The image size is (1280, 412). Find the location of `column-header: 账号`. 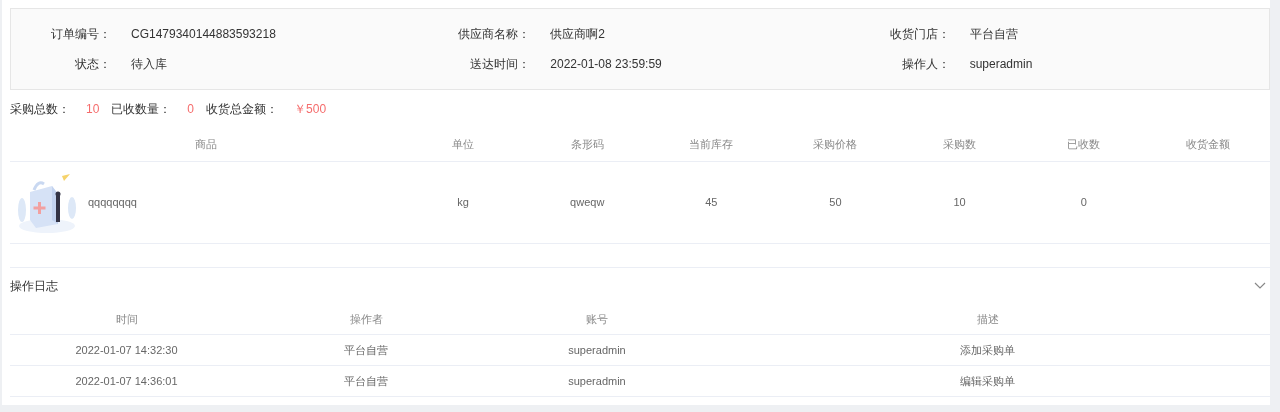

column-header: 账号 is located at coordinates (597, 319).